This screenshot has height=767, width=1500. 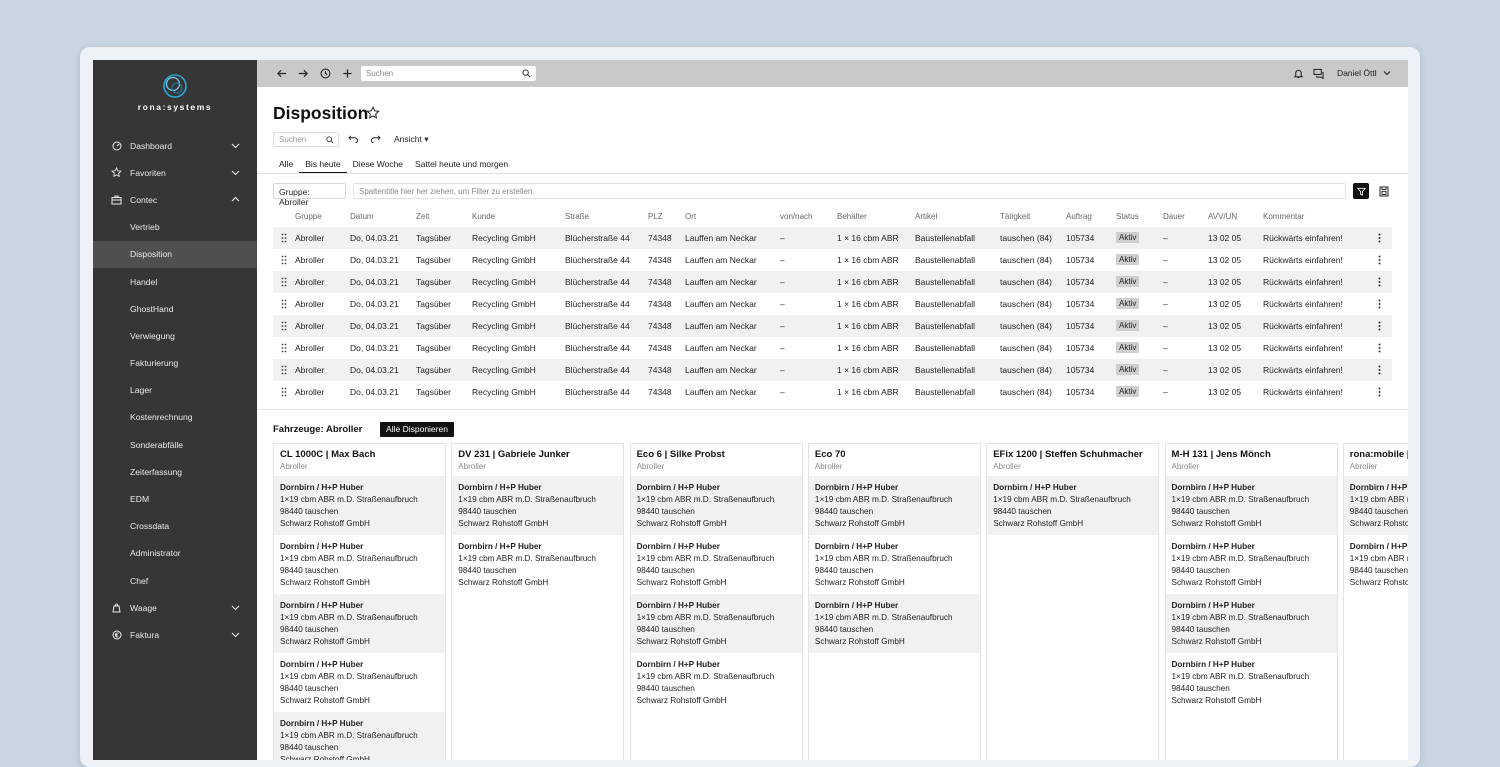 I want to click on dispatch-all-button: Alle Disponieren, so click(x=417, y=429).